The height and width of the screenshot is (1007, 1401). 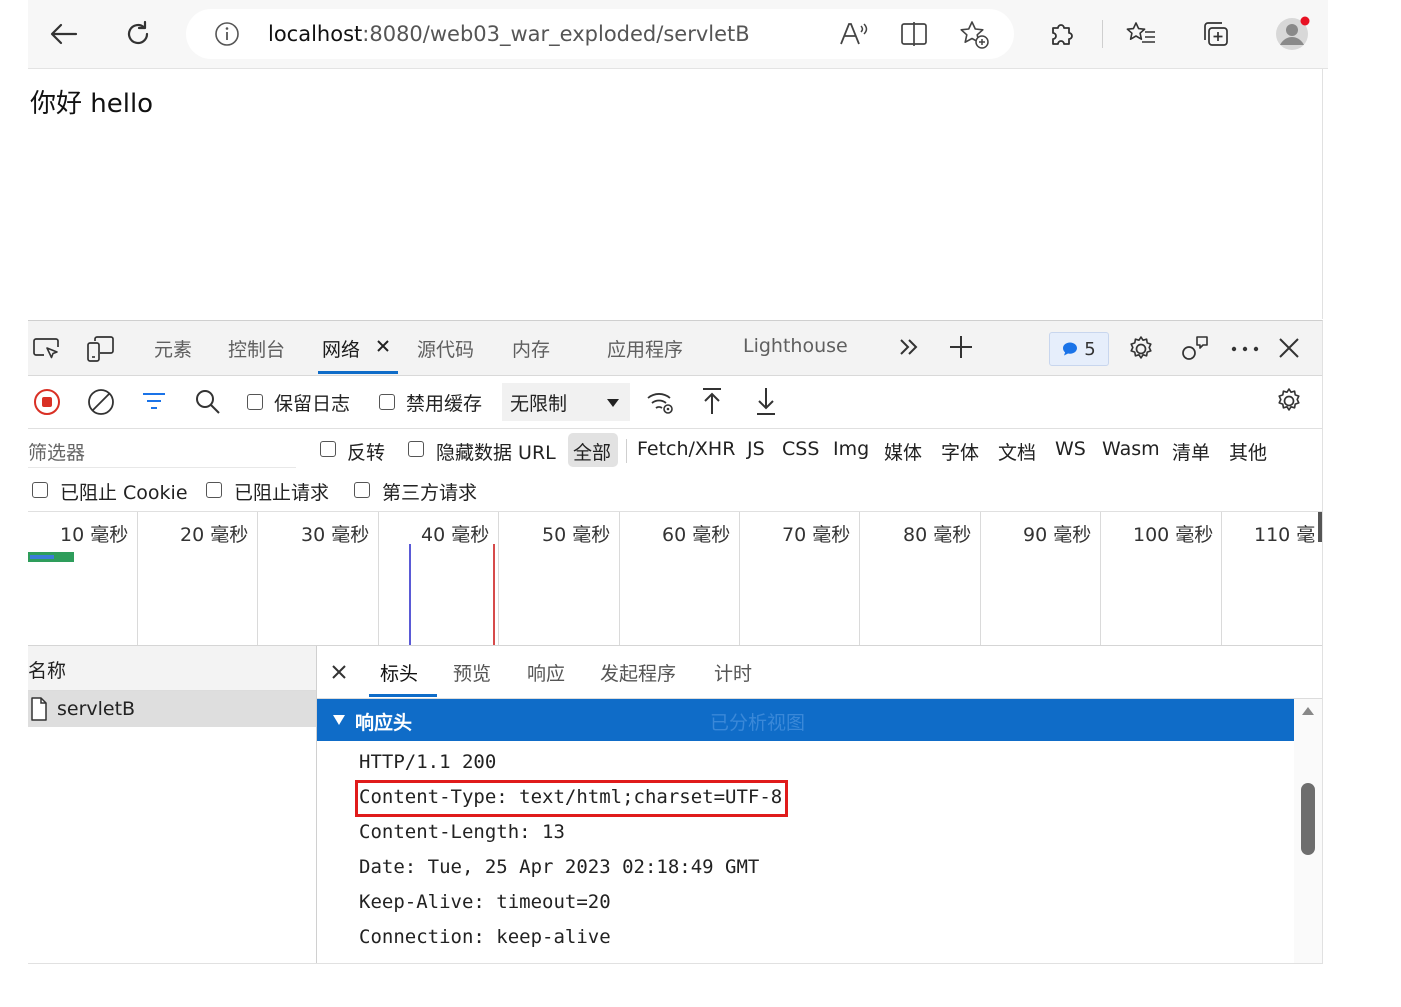 What do you see at coordinates (172, 668) in the screenshot?
I see `name-column-header: 名称` at bounding box center [172, 668].